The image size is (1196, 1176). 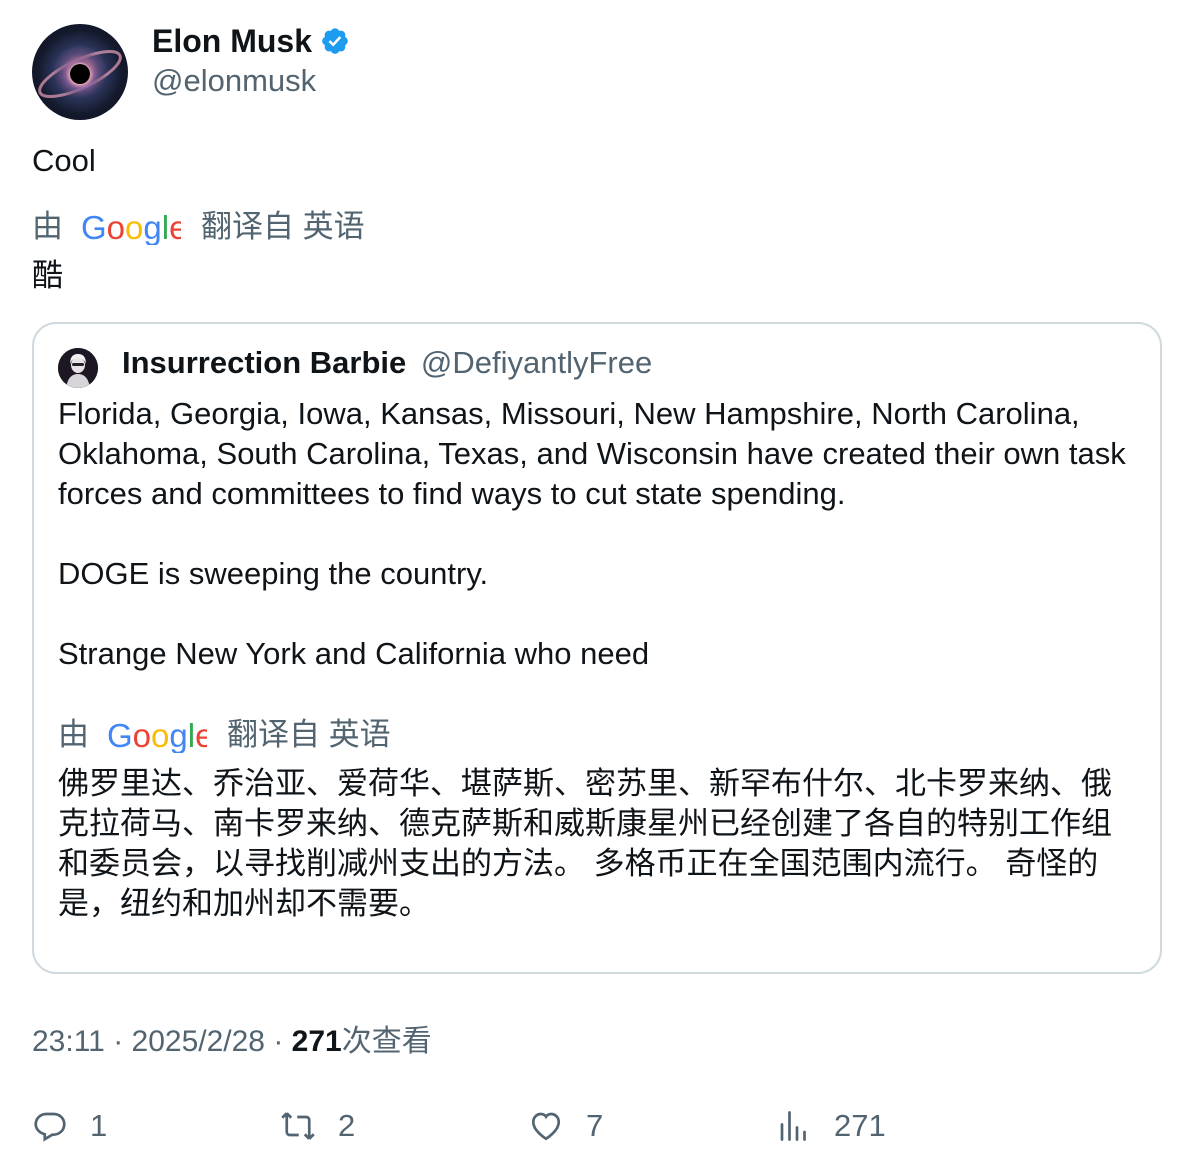 I want to click on repost-button: 2, so click(x=317, y=1126).